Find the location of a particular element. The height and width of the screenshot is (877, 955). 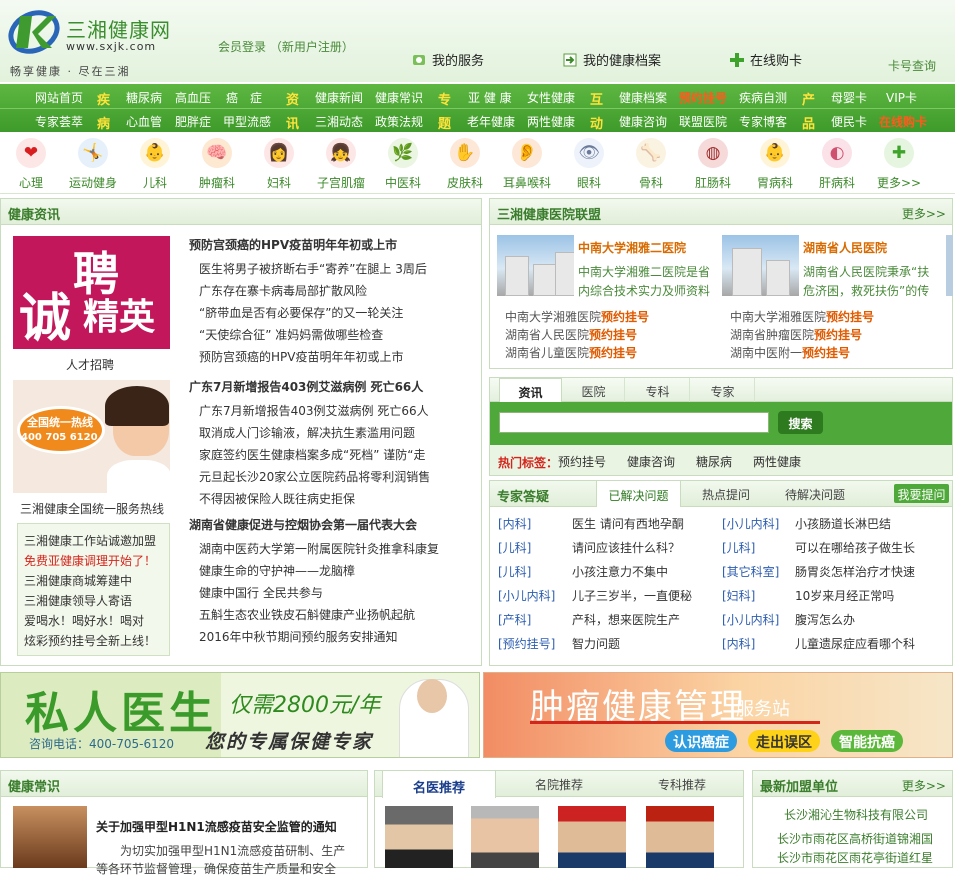

news-item: “天使综合征” 准妈妈需做哪些检查 is located at coordinates (291, 334).